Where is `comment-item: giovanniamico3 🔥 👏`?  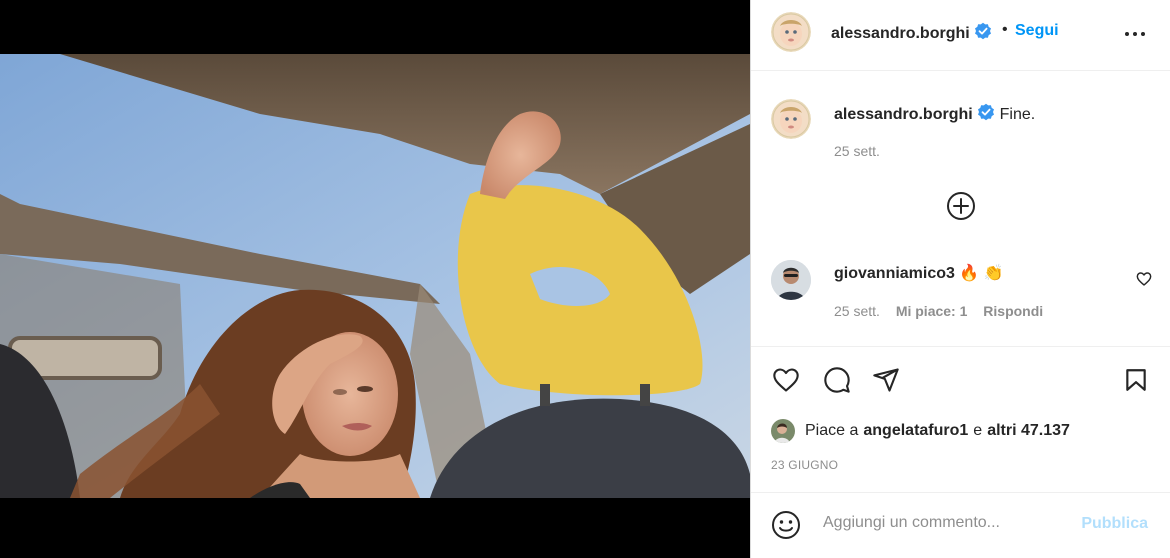 comment-item: giovanniamico3 🔥 👏 is located at coordinates (919, 273).